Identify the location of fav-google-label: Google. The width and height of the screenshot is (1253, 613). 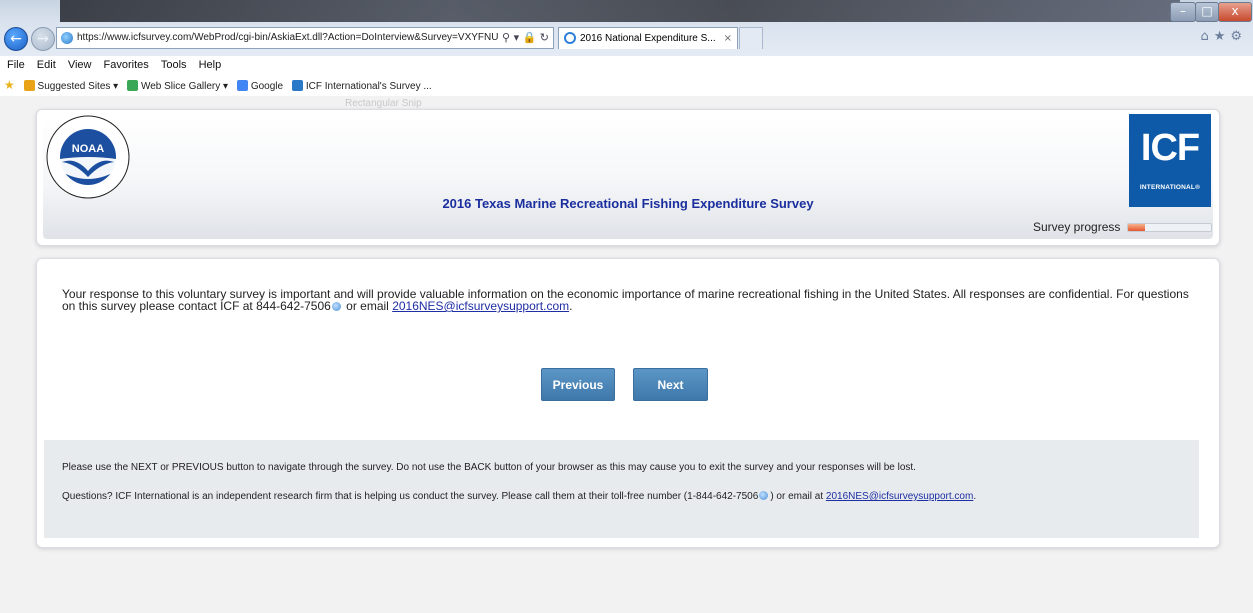
(267, 86).